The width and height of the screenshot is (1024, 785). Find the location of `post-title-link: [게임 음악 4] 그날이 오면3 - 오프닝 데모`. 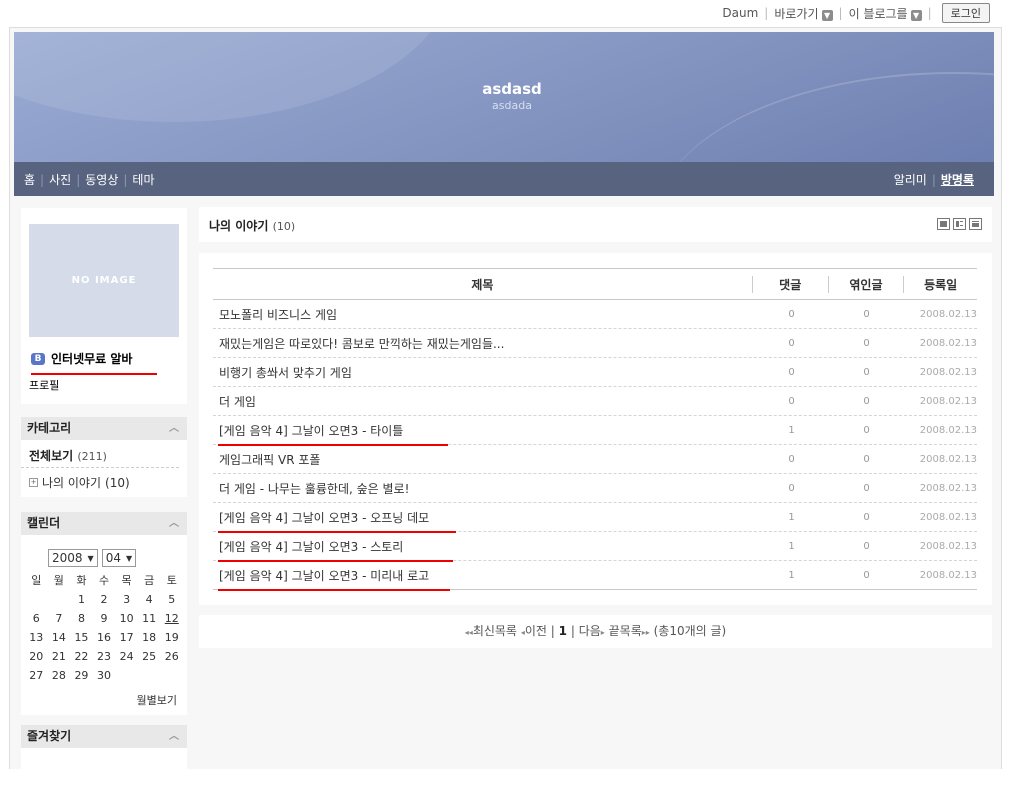

post-title-link: [게임 음악 4] 그날이 오면3 - 오프닝 데모 is located at coordinates (483, 517).